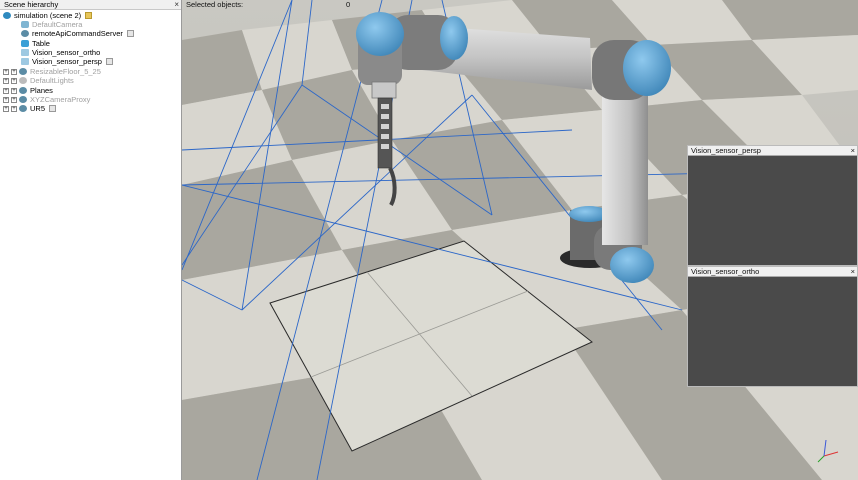  Describe the element at coordinates (89, 15) in the screenshot. I see `script-folder-icon` at that location.